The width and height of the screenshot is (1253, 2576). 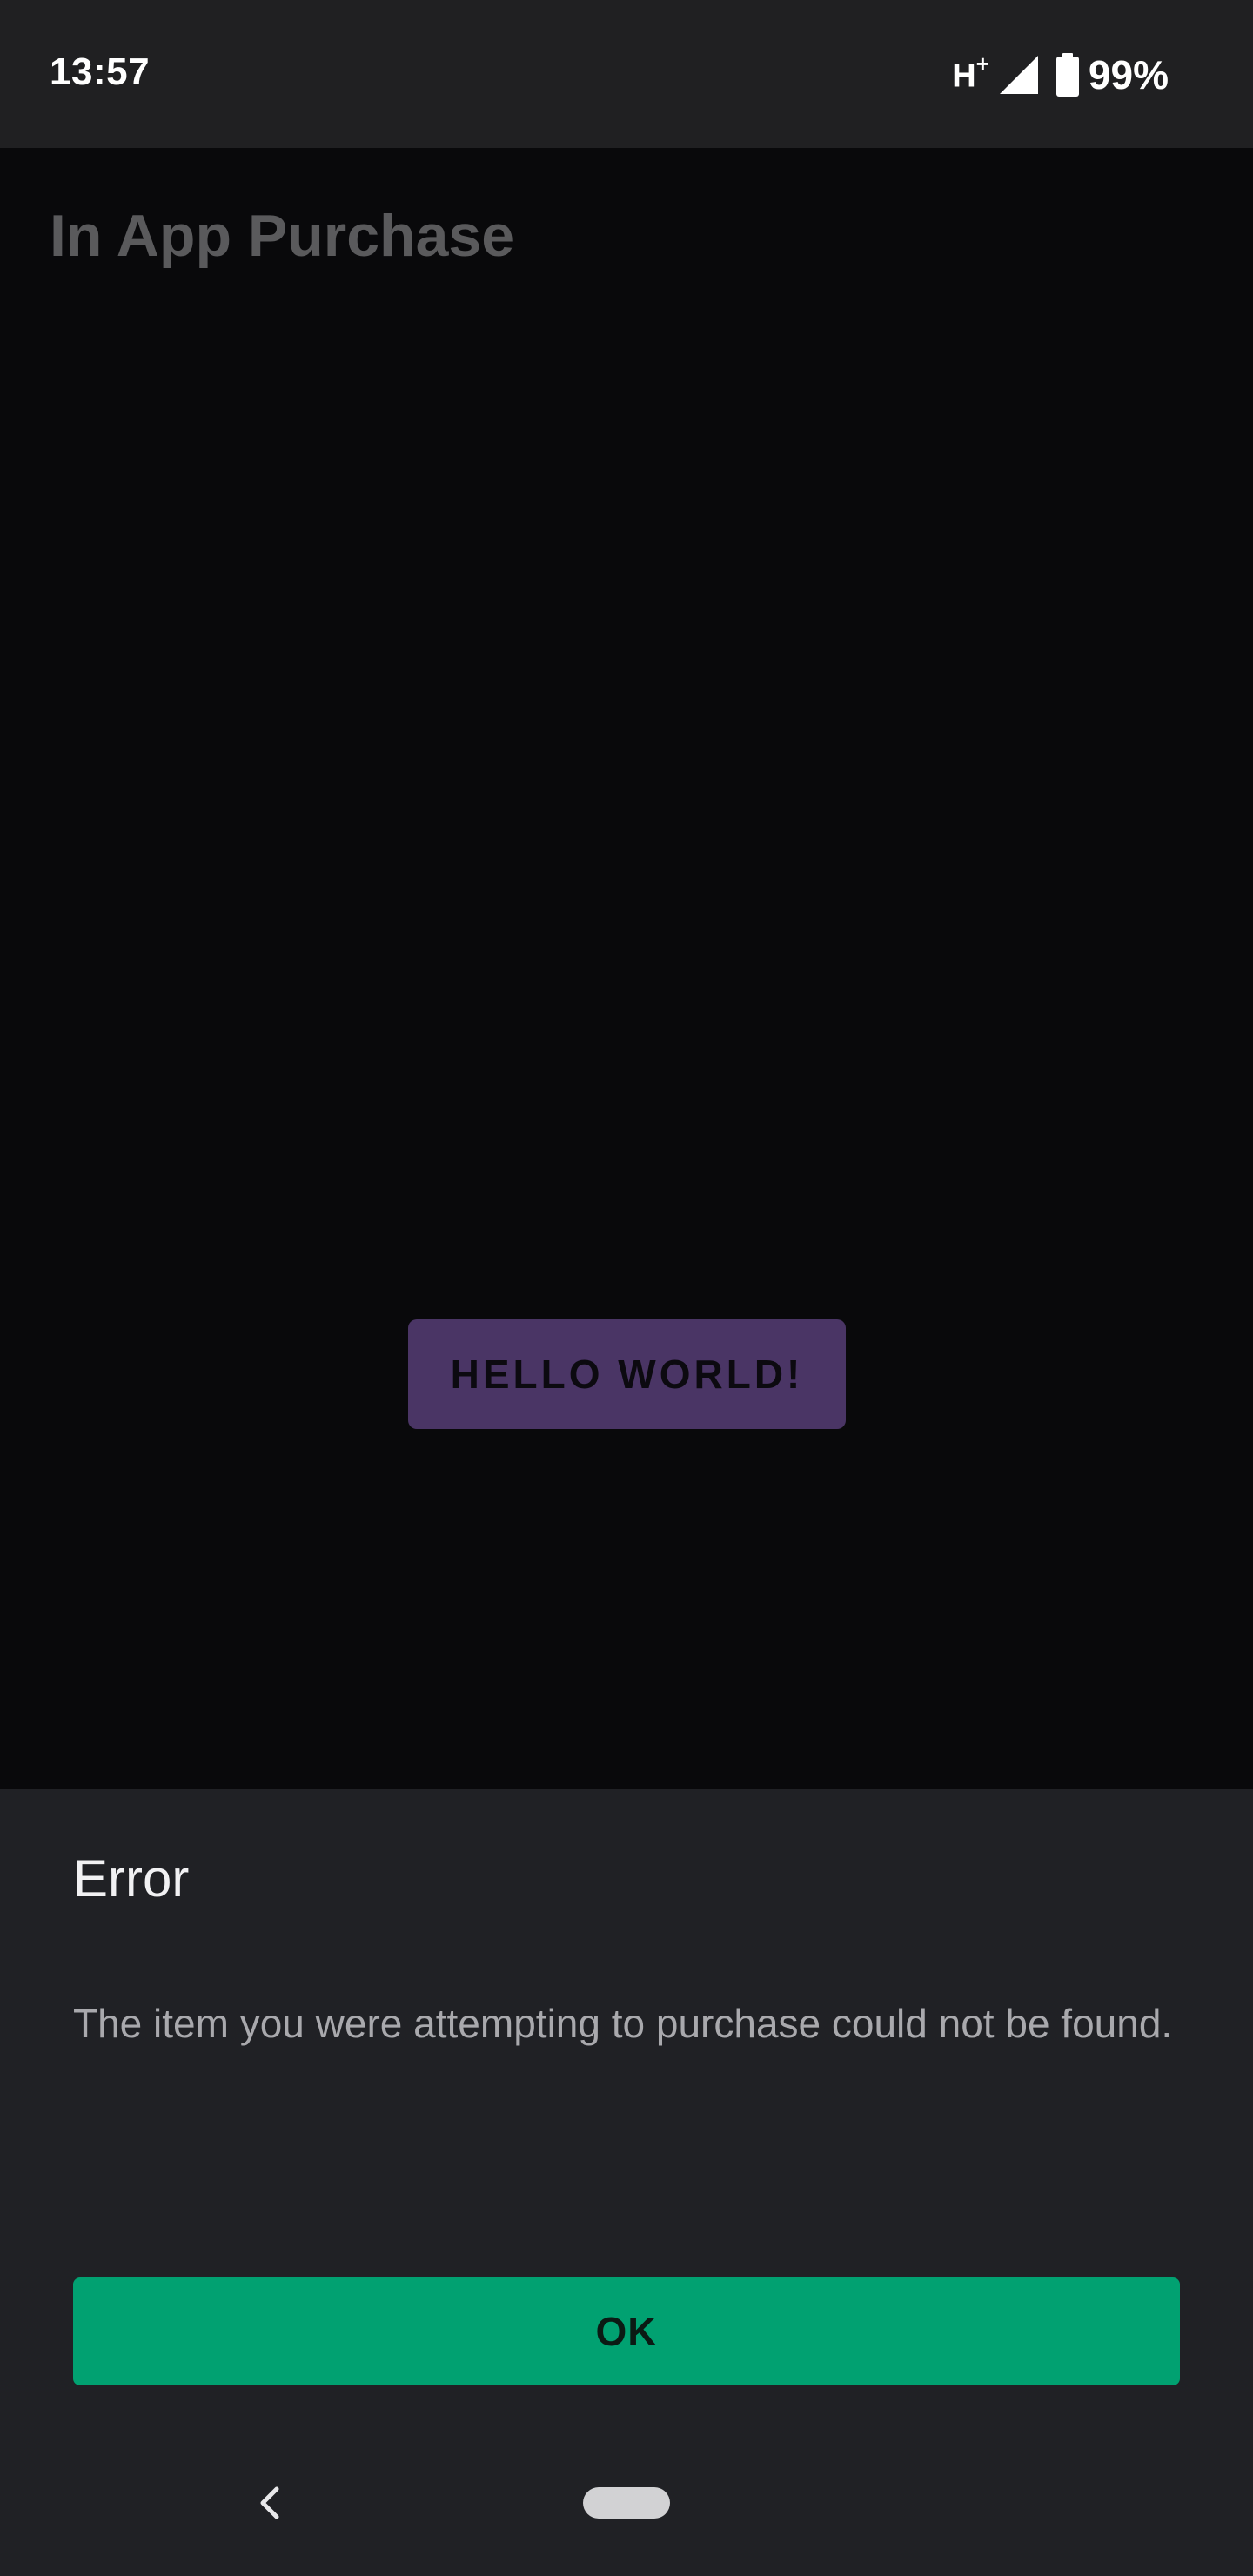 What do you see at coordinates (1018, 75) in the screenshot?
I see `signal-icon` at bounding box center [1018, 75].